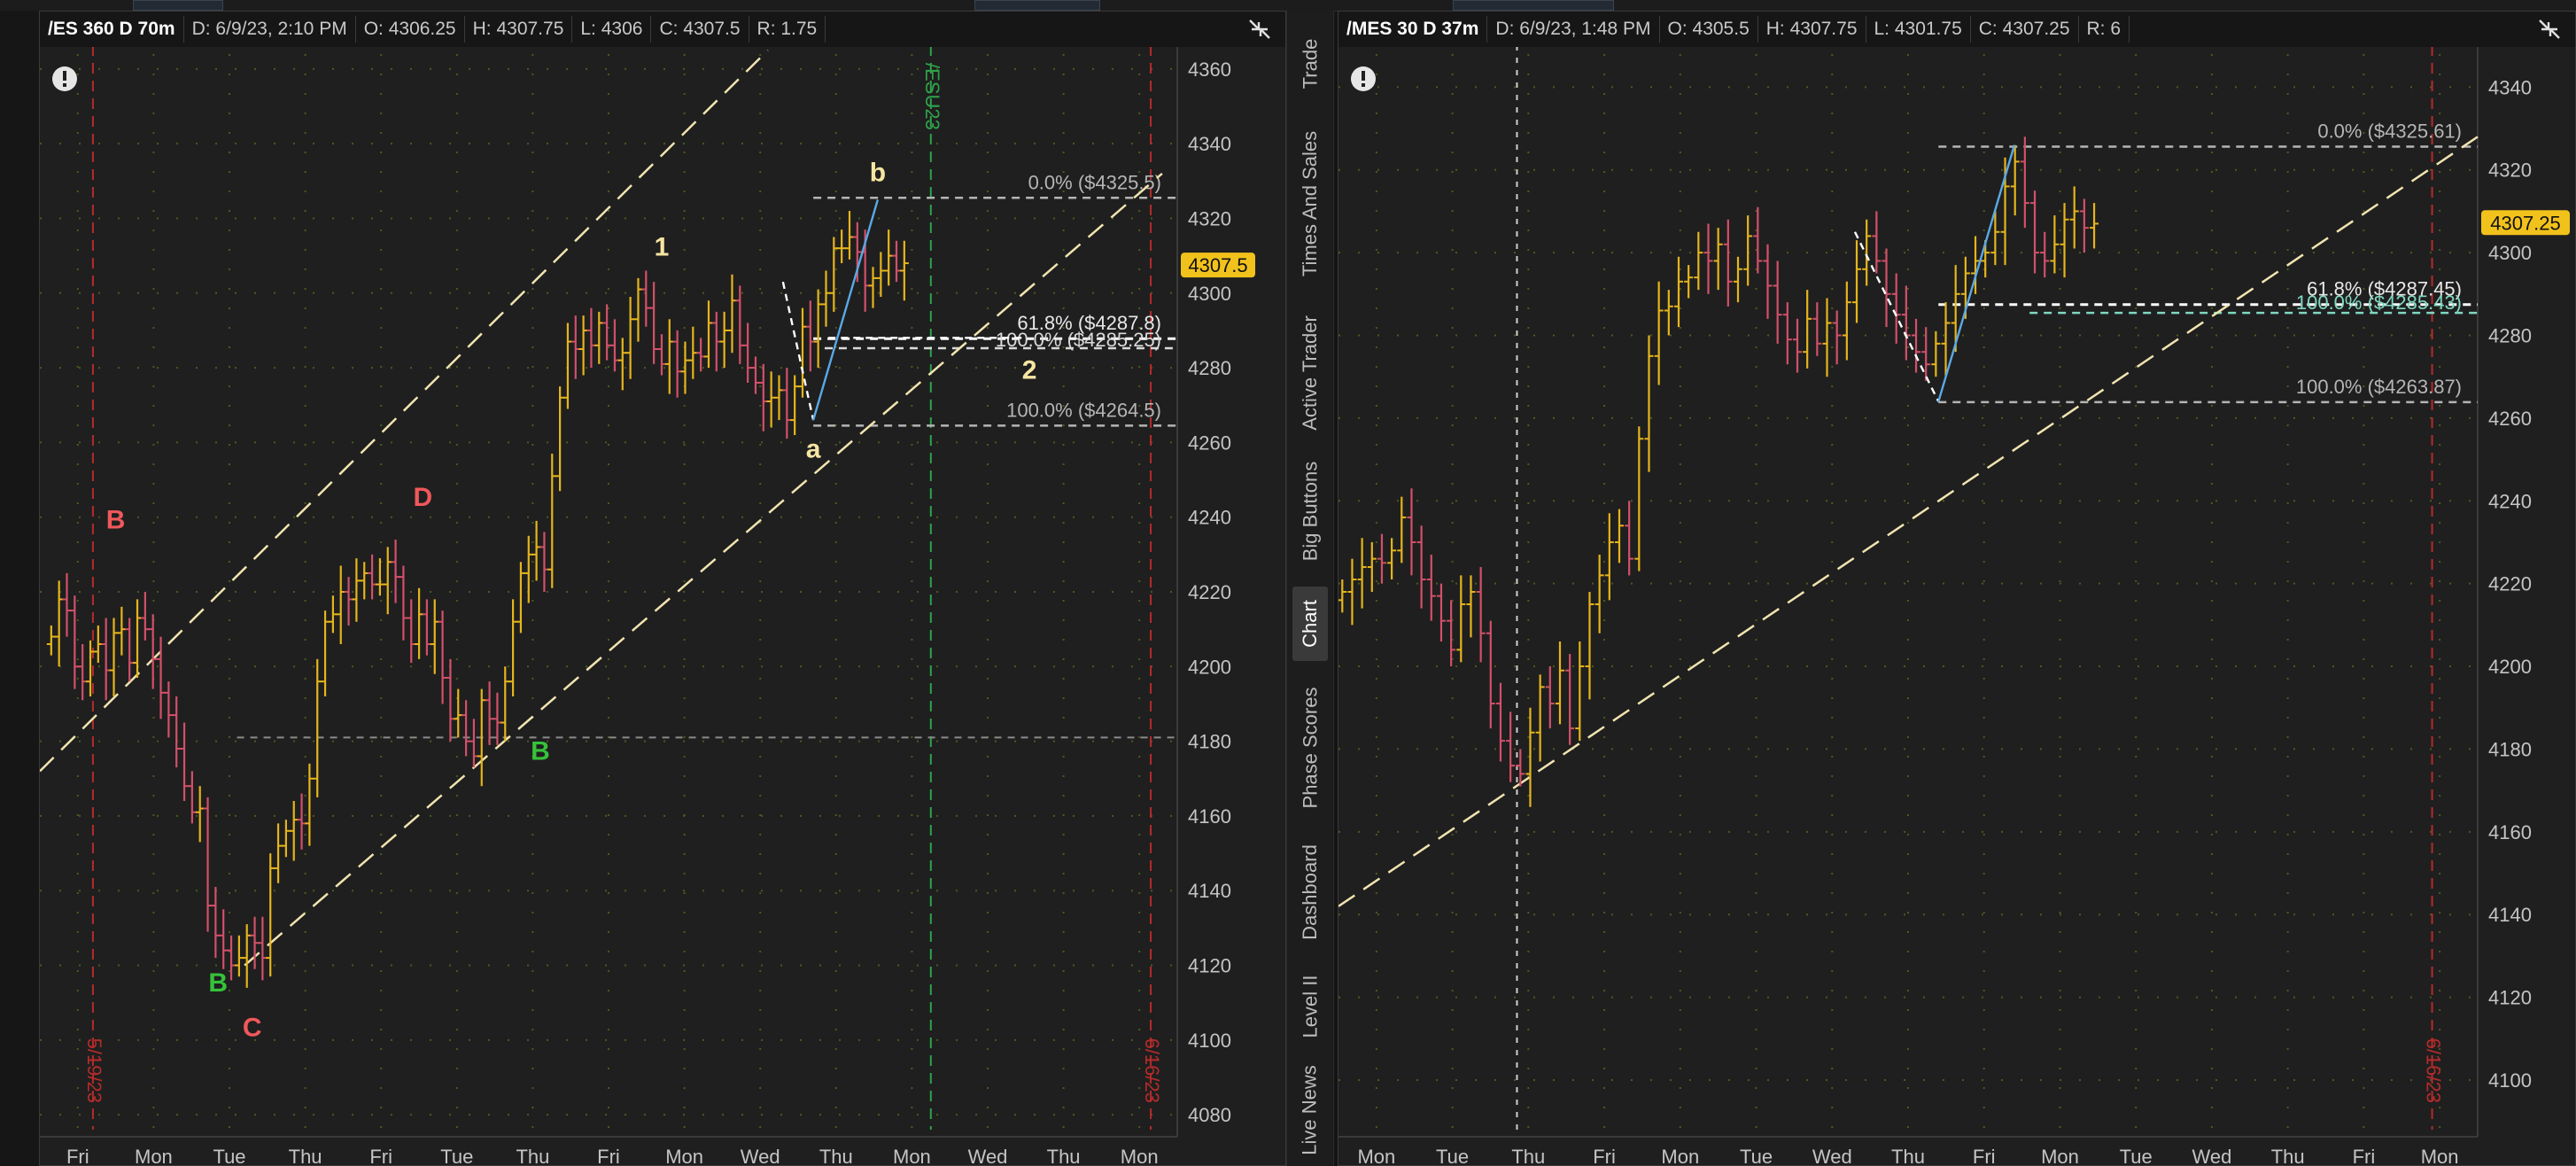  I want to click on vertical-marker-label: 5/19/23, so click(94, 1070).